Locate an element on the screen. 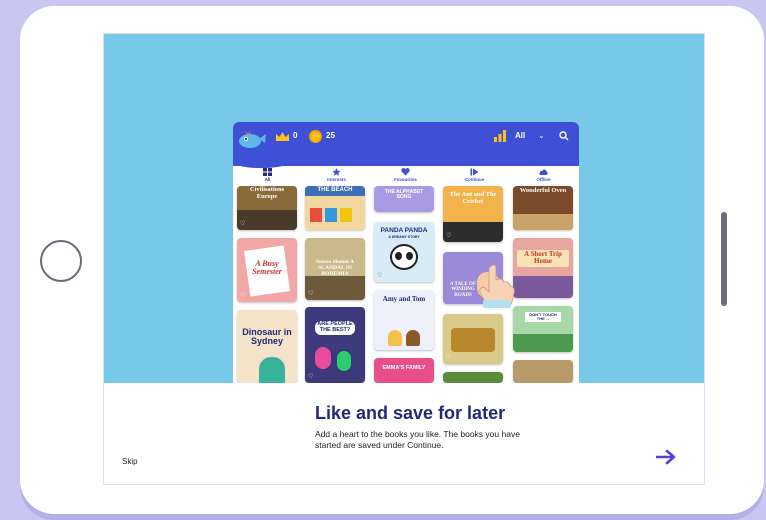 The width and height of the screenshot is (766, 520). book-tile: EMMA'S FAMILY is located at coordinates (404, 370).